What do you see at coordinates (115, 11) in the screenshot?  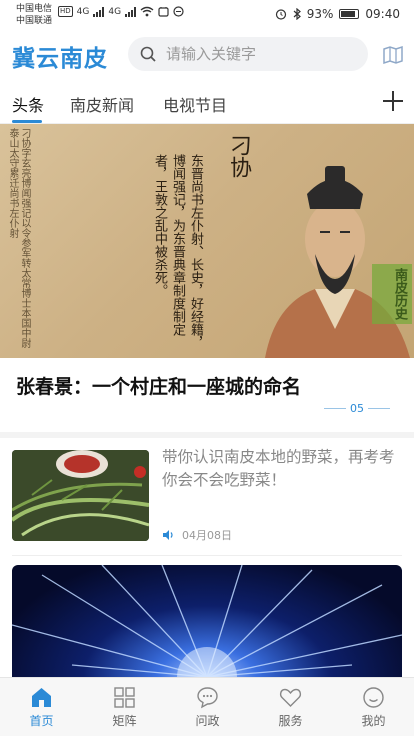 I see `network-label-2: 4G` at bounding box center [115, 11].